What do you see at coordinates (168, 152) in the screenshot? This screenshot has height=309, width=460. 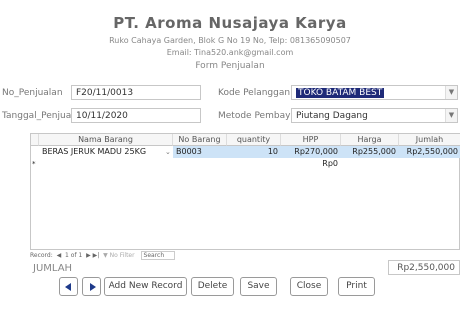 I see `chevron-down-icon: ⌄` at bounding box center [168, 152].